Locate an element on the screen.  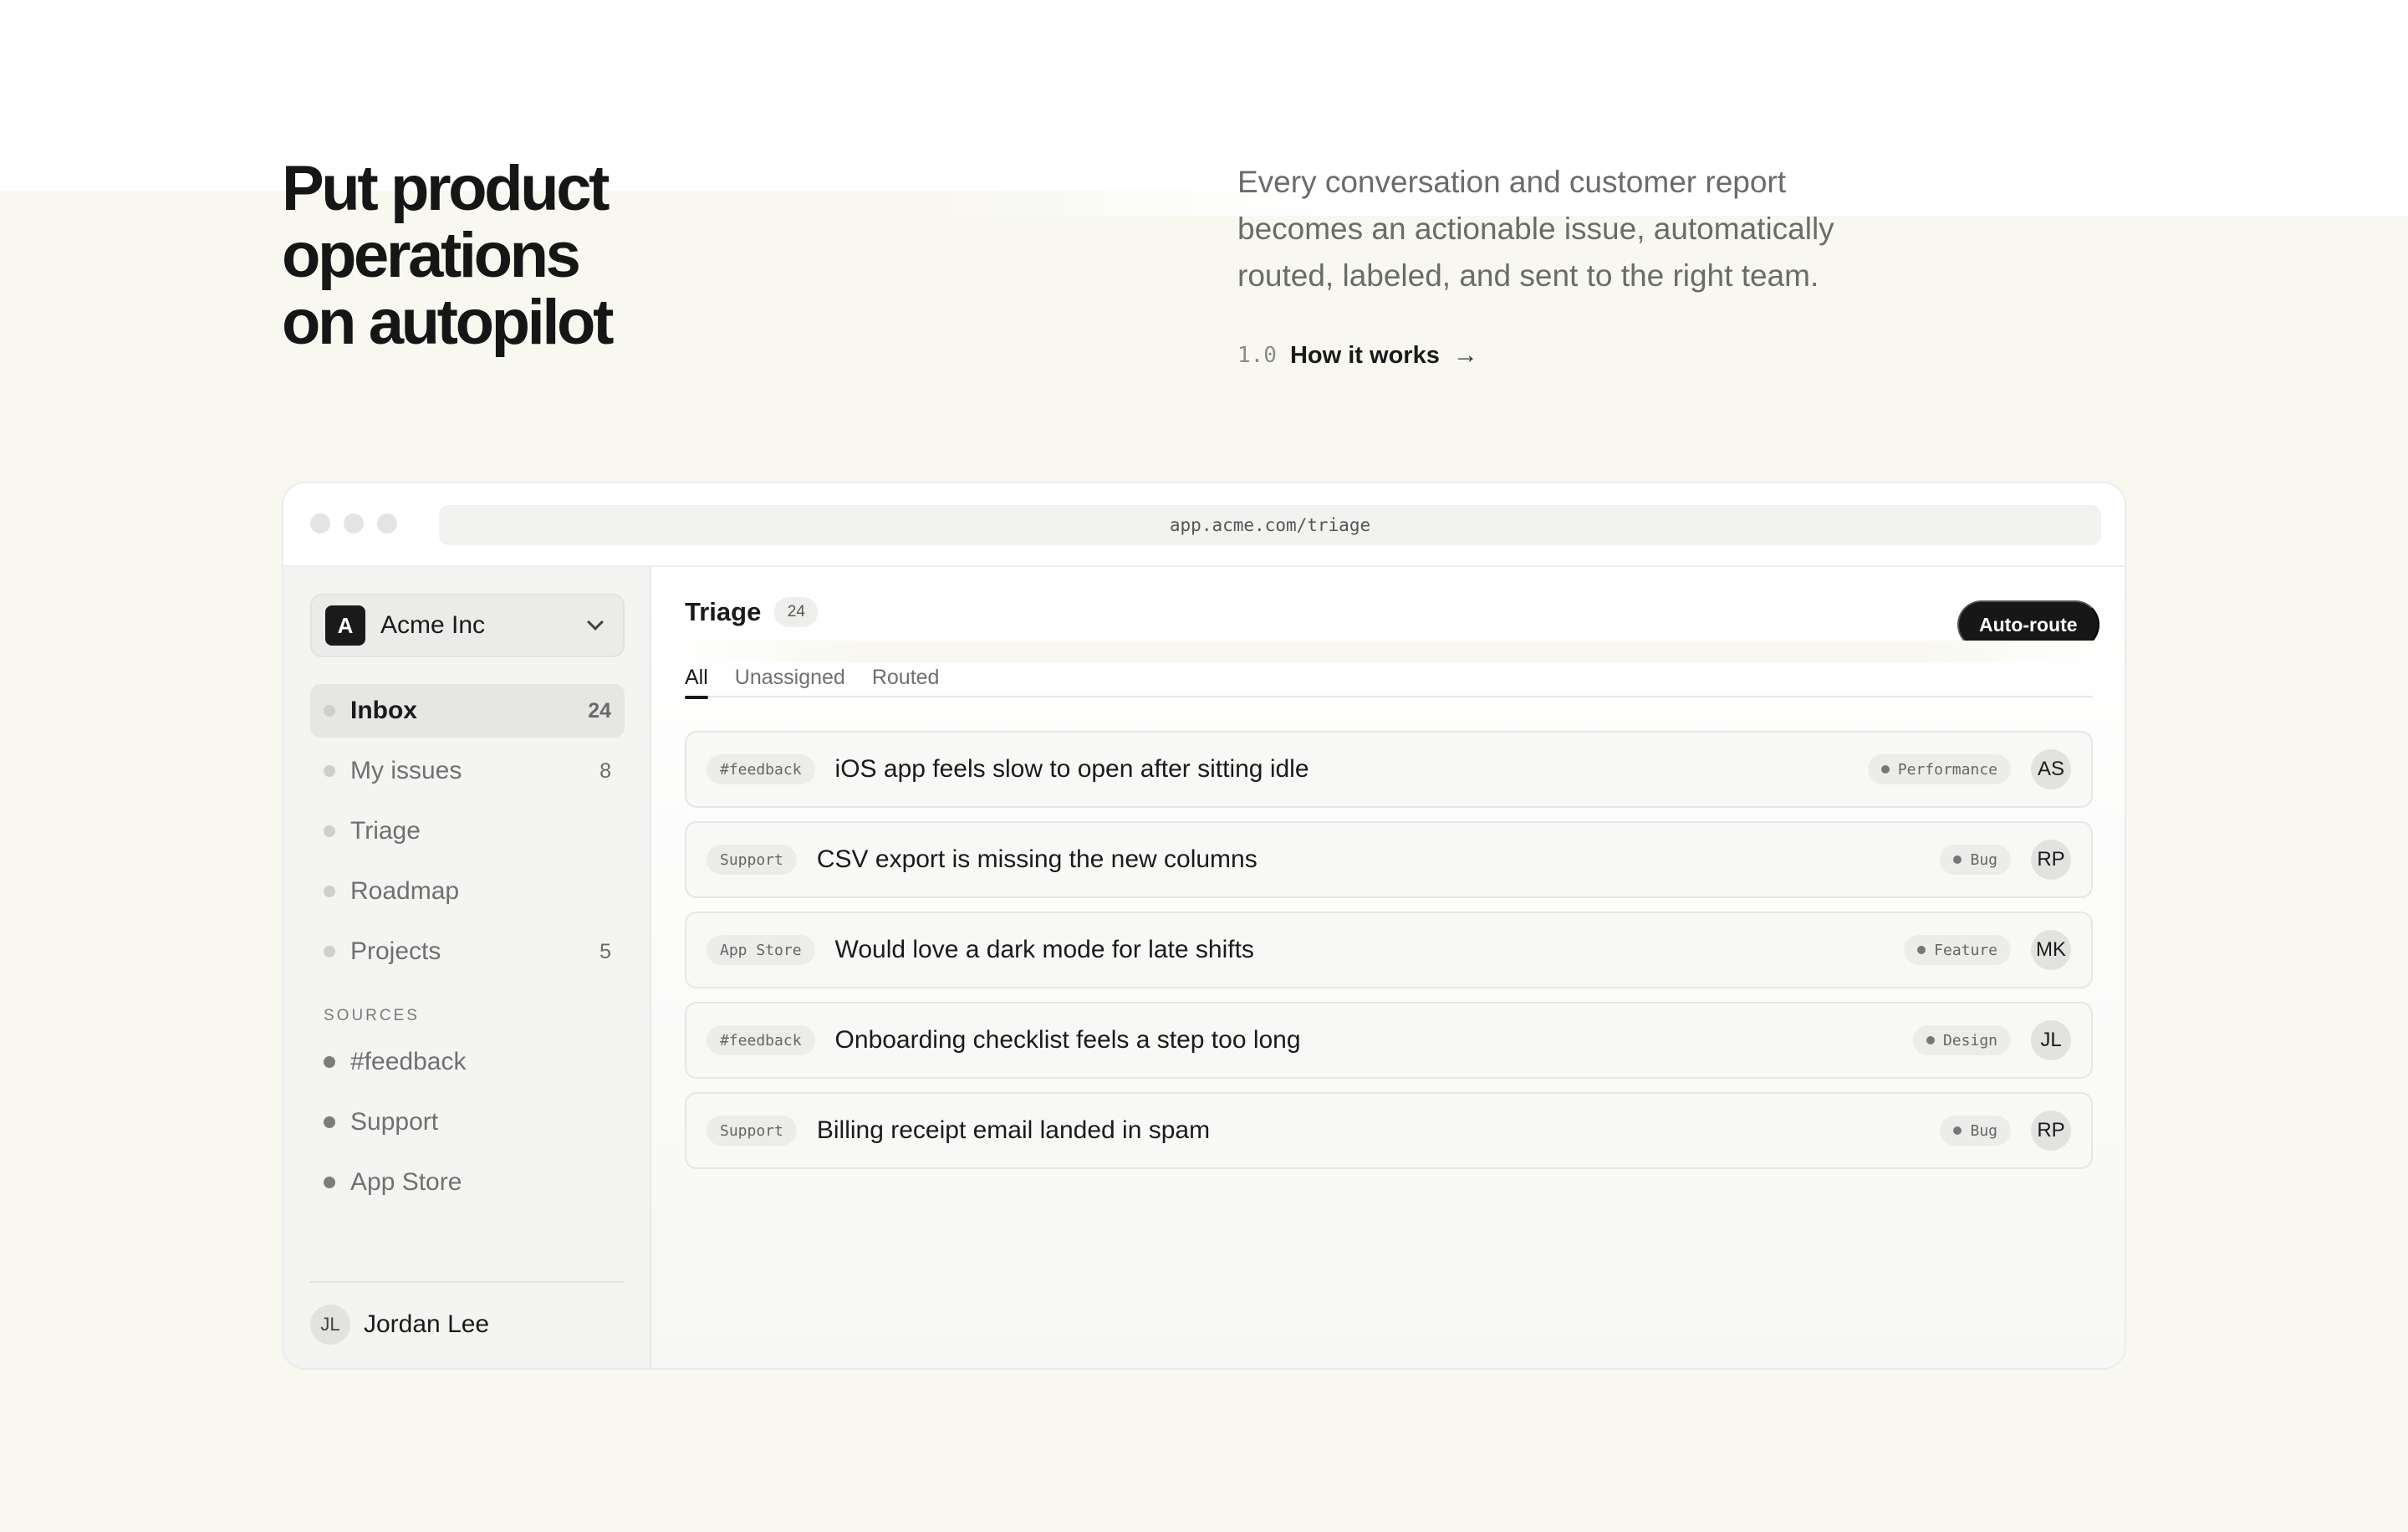
sidebar-divider is located at coordinates (468, 1282).